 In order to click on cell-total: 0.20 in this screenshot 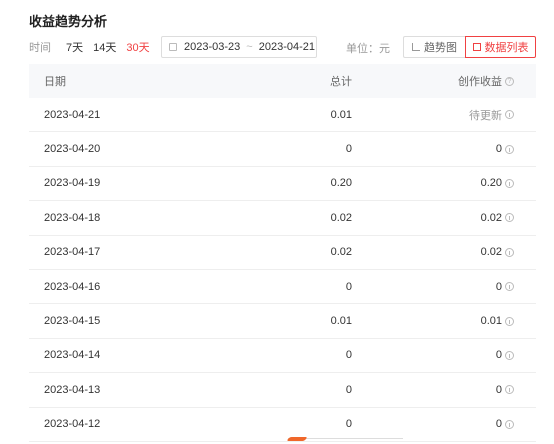, I will do `click(341, 183)`.